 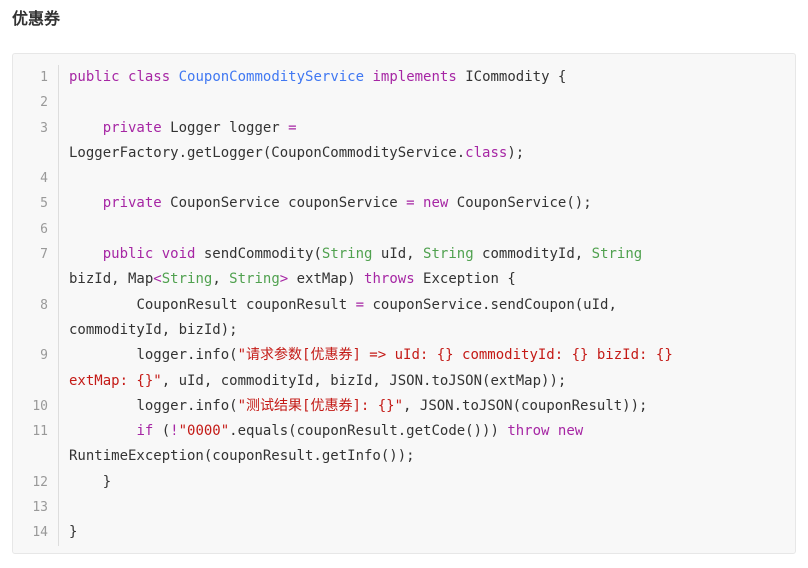 I want to click on line-number: 7, so click(x=36, y=267).